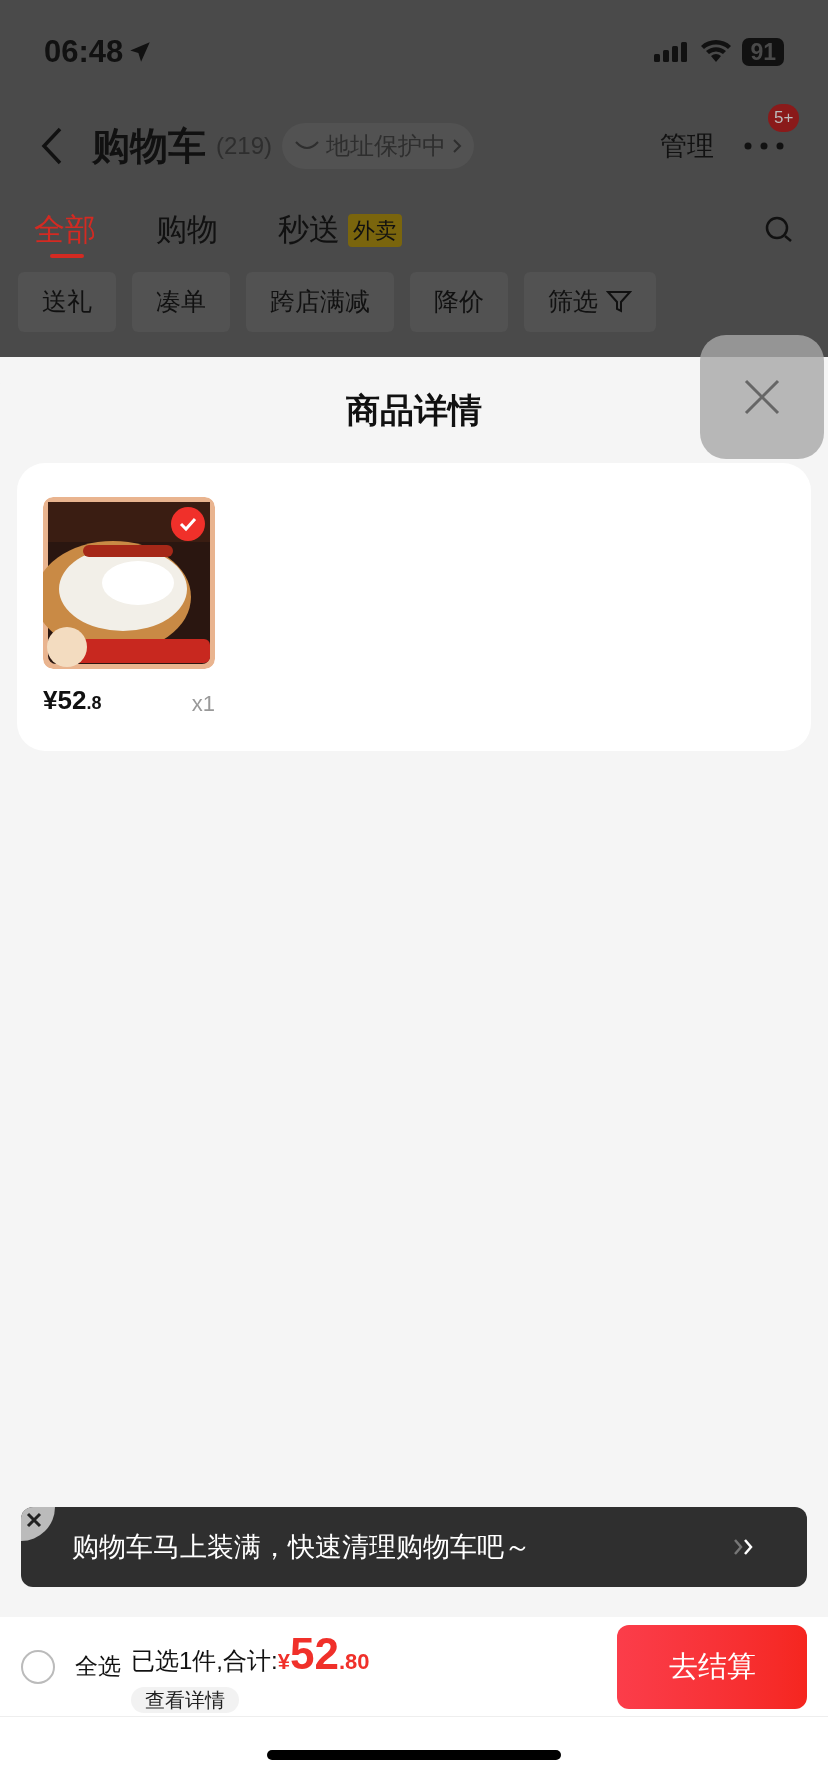 The width and height of the screenshot is (828, 1792). Describe the element at coordinates (414, 410) in the screenshot. I see `sheet-title: 商品详情` at that location.